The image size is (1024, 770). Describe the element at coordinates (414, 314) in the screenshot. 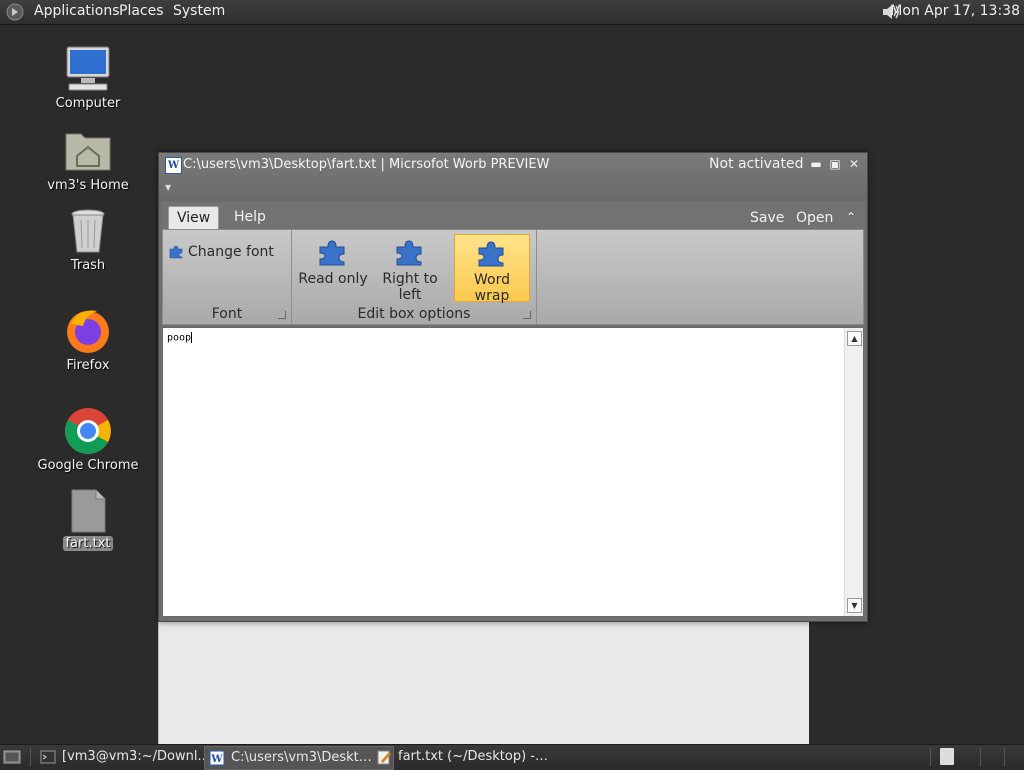

I see `edit-box-options-title: Edit box options` at that location.